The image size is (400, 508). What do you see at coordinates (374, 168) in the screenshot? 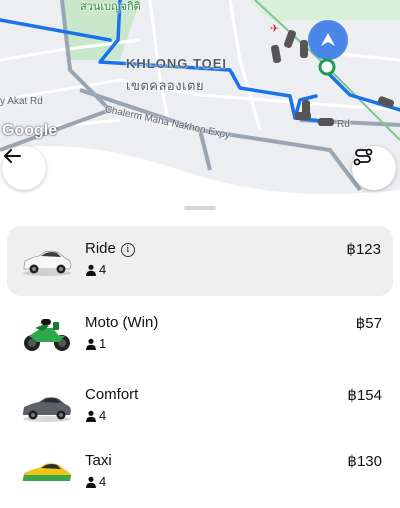
I see `route-options-button` at bounding box center [374, 168].